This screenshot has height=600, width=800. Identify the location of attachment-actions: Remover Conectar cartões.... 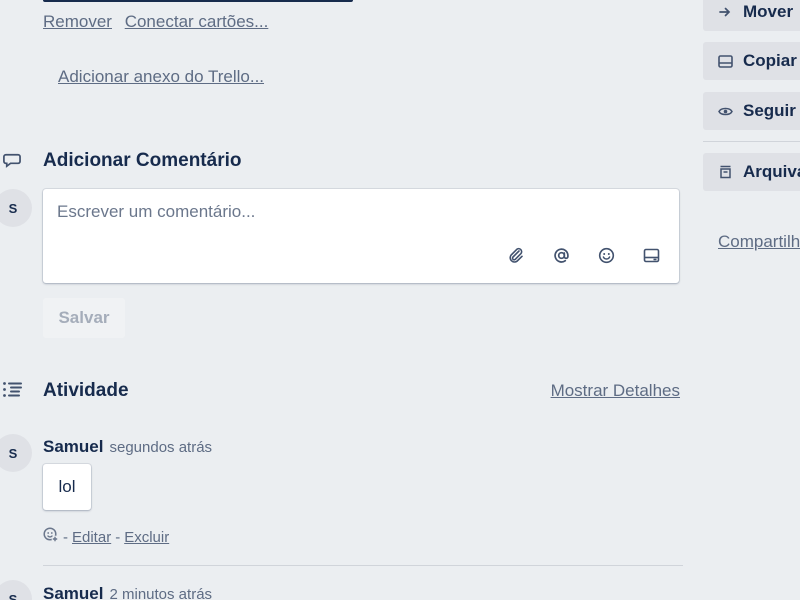
(159, 22).